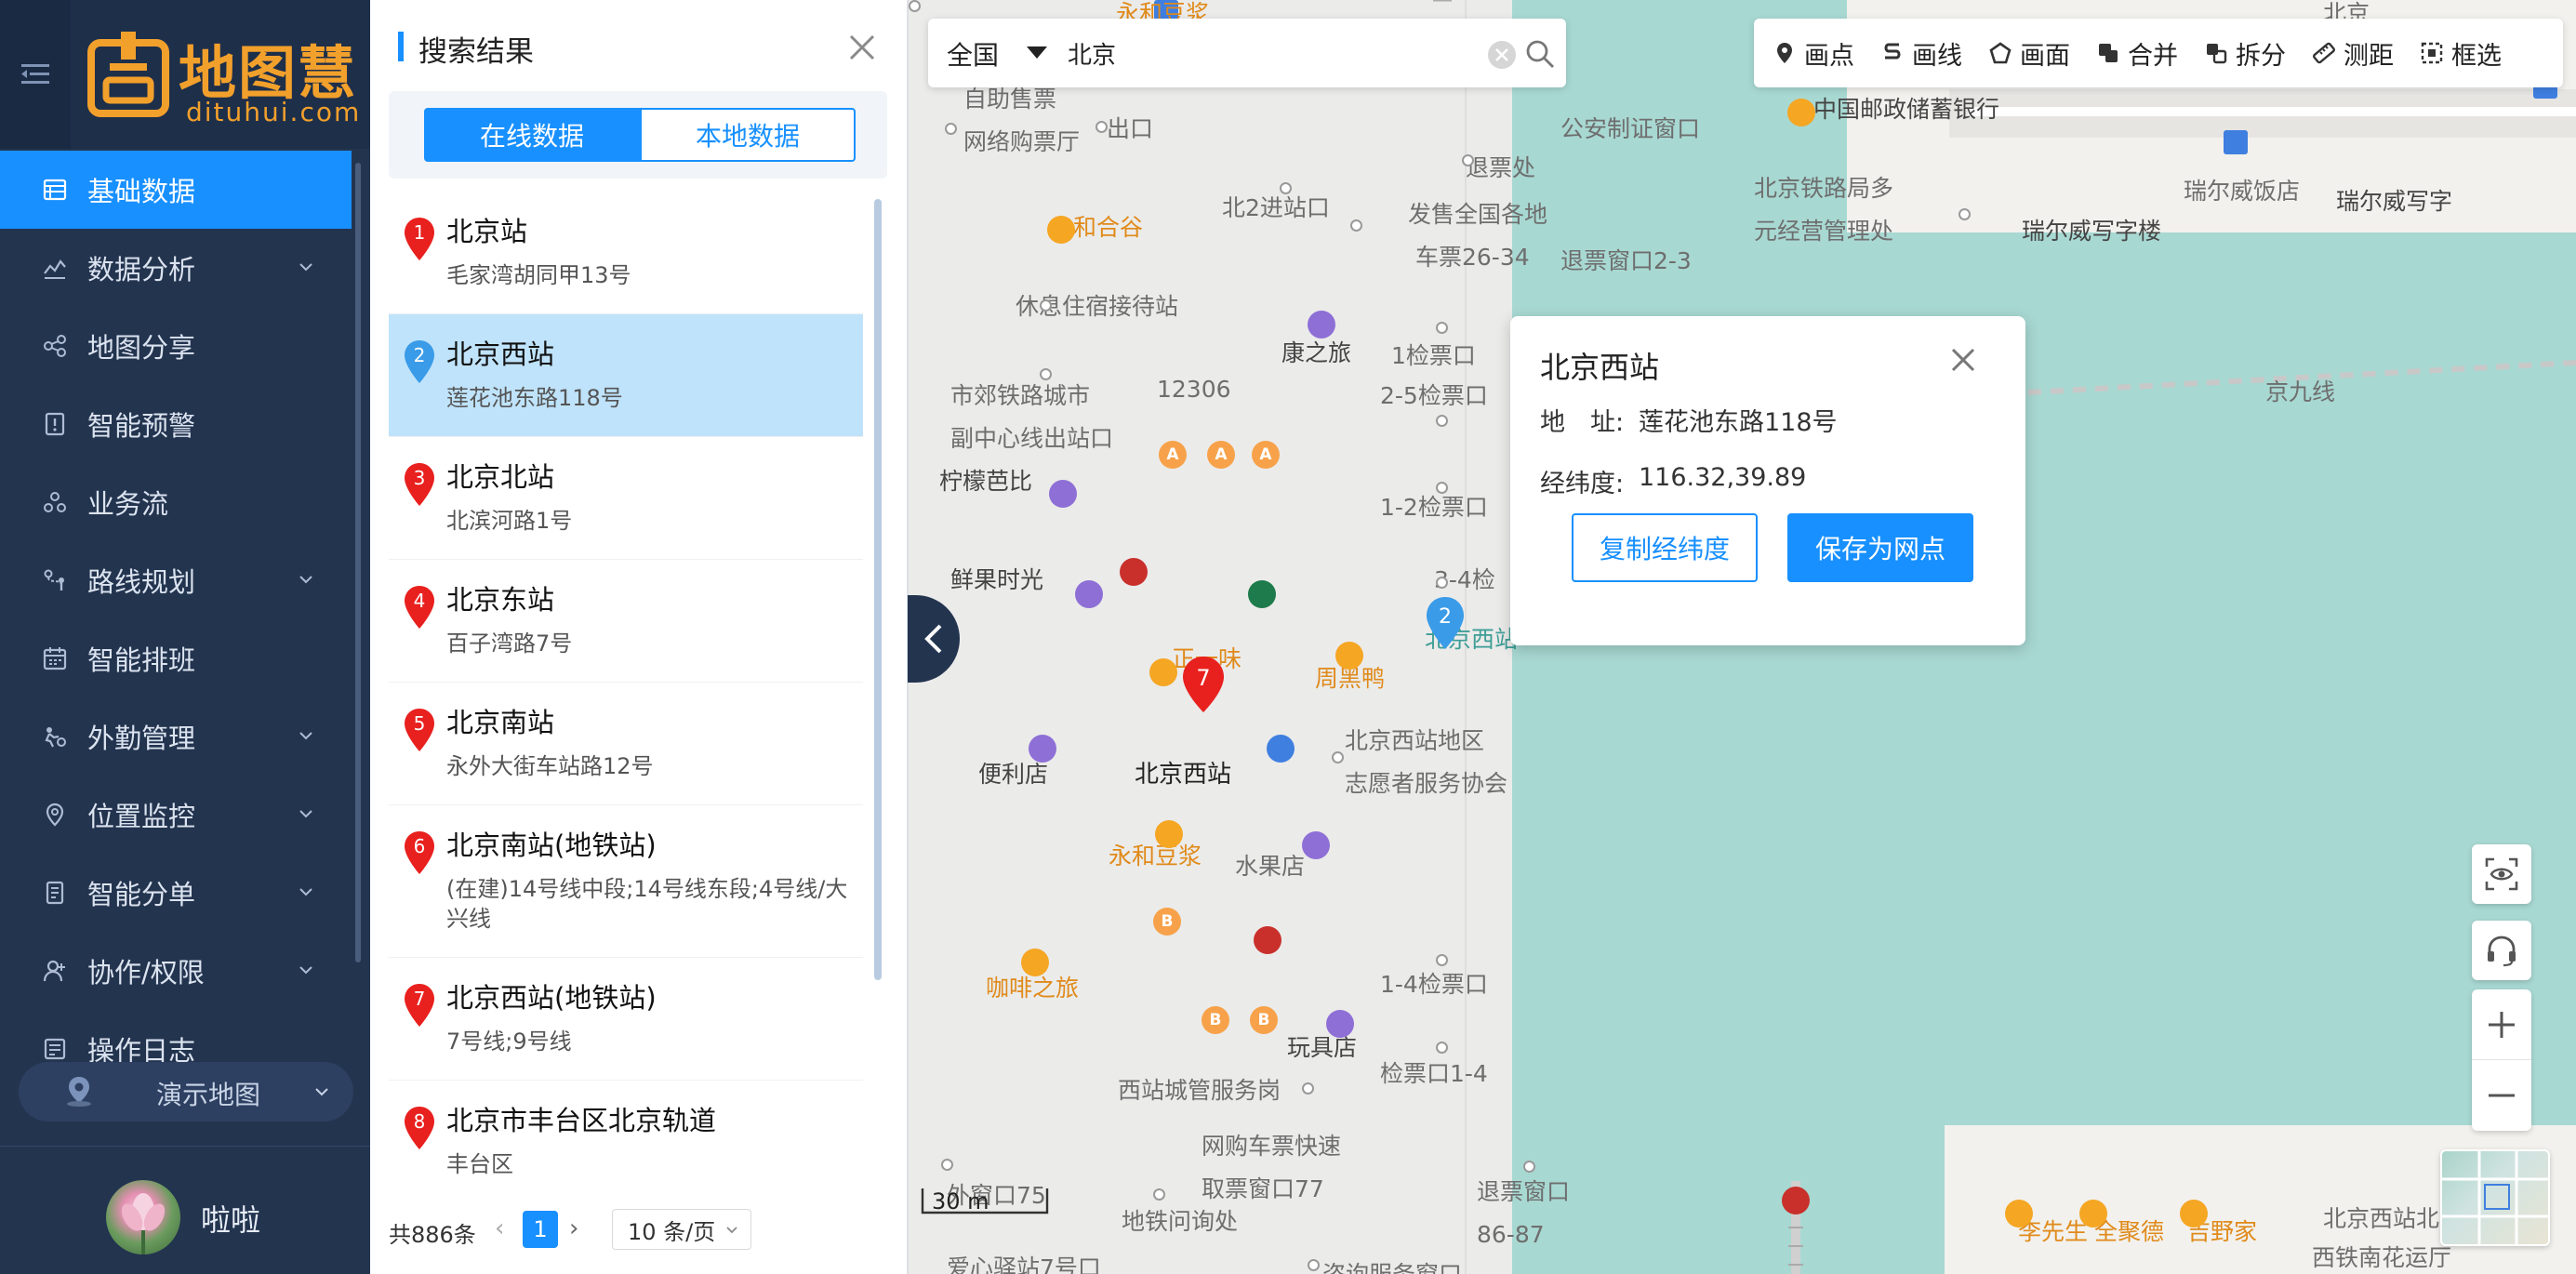 The width and height of the screenshot is (2576, 1274). I want to click on map-label: 西站城管服务岗, so click(1199, 1090).